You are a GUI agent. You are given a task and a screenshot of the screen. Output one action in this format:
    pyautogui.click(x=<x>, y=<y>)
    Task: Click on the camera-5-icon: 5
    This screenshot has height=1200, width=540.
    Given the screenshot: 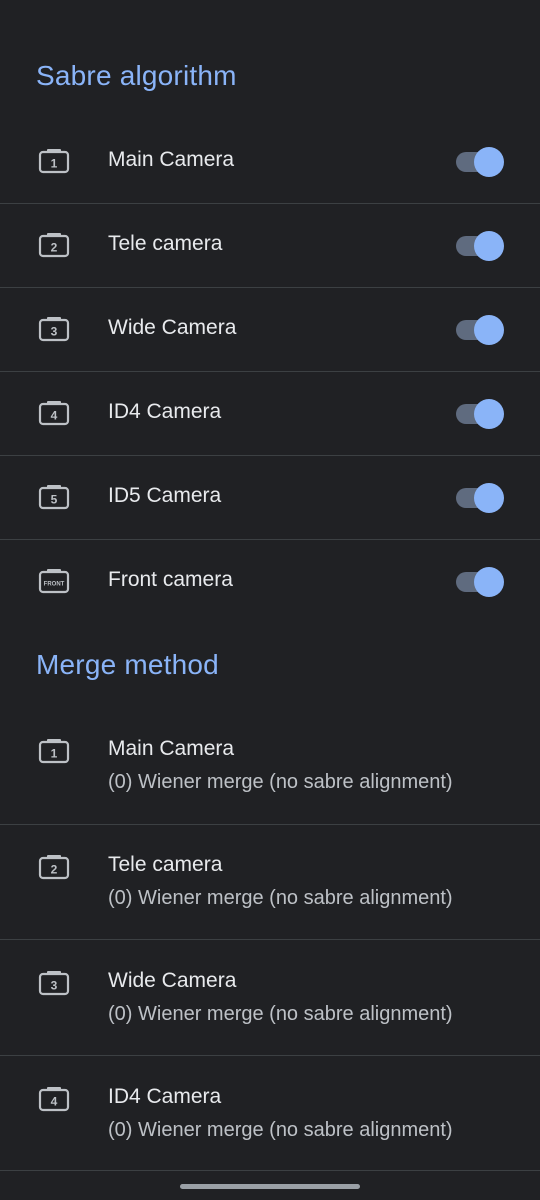 What is the action you would take?
    pyautogui.click(x=54, y=497)
    